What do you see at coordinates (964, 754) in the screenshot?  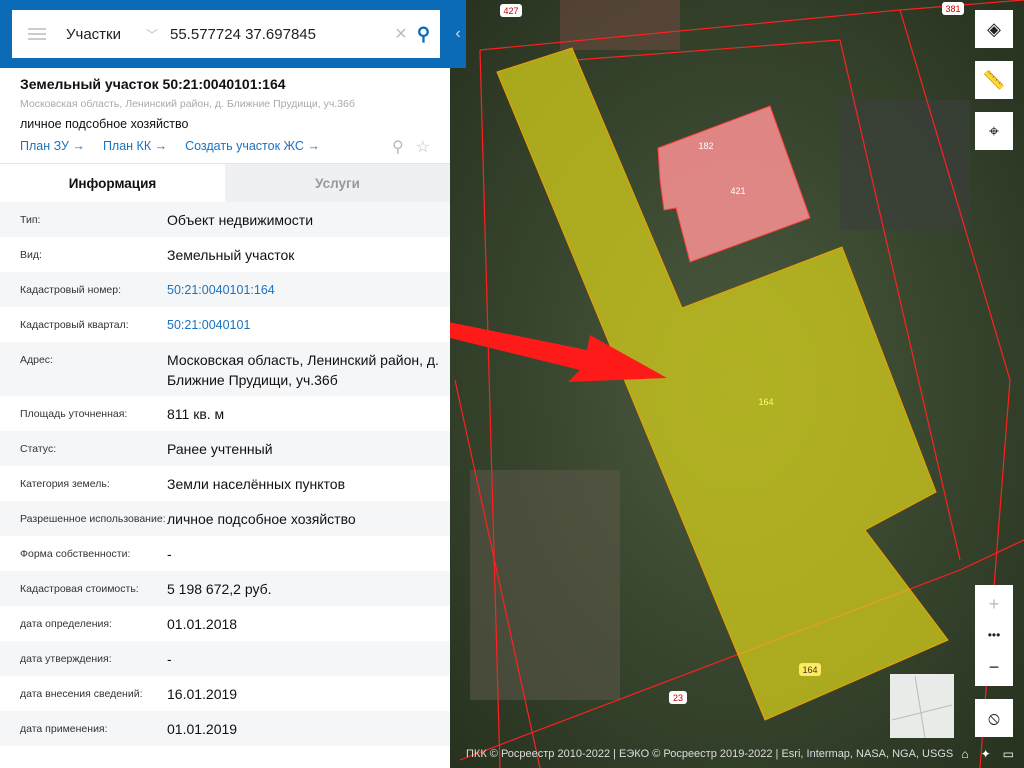 I see `home-icon: ⌂` at bounding box center [964, 754].